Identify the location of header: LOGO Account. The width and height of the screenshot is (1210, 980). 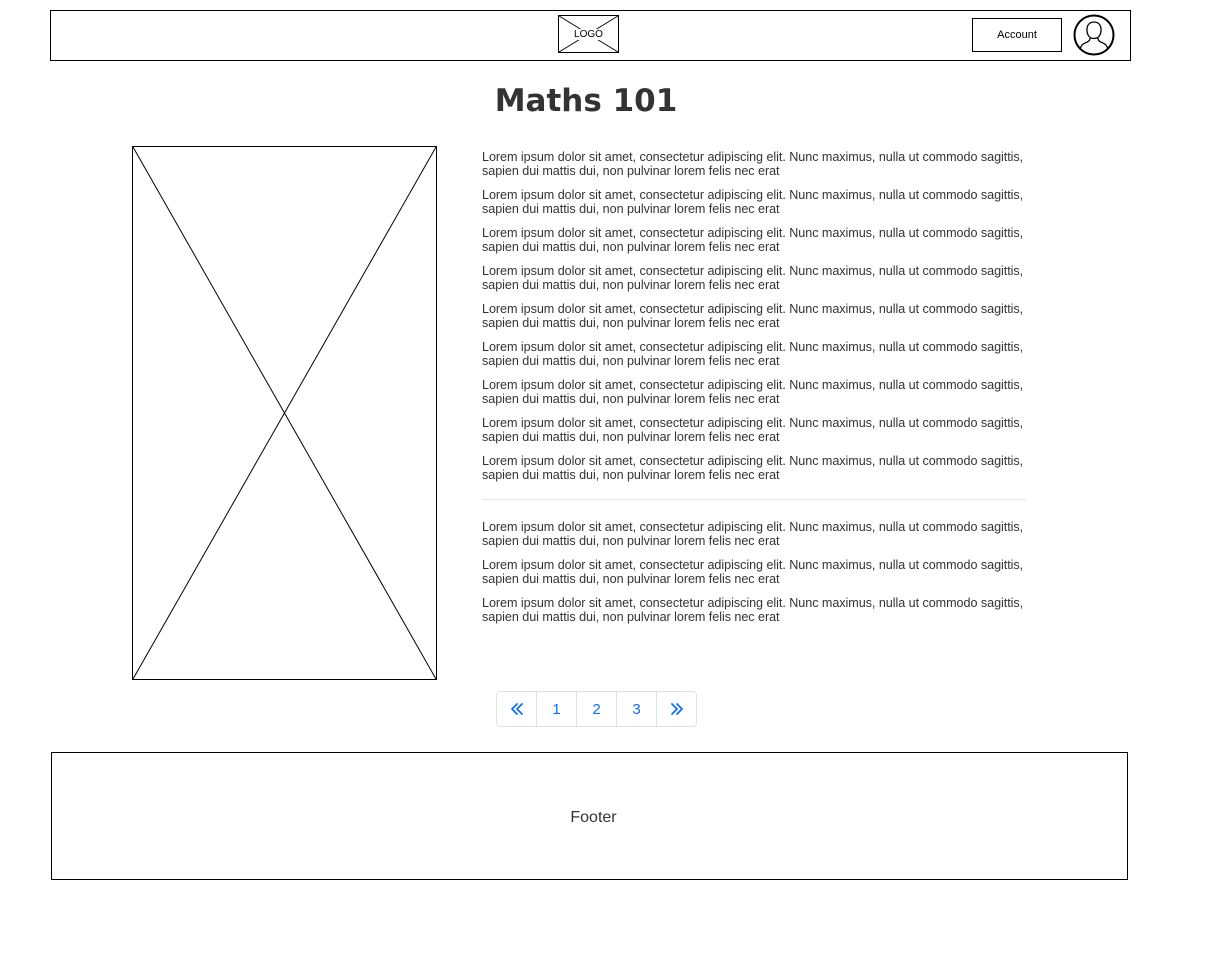
(590, 35).